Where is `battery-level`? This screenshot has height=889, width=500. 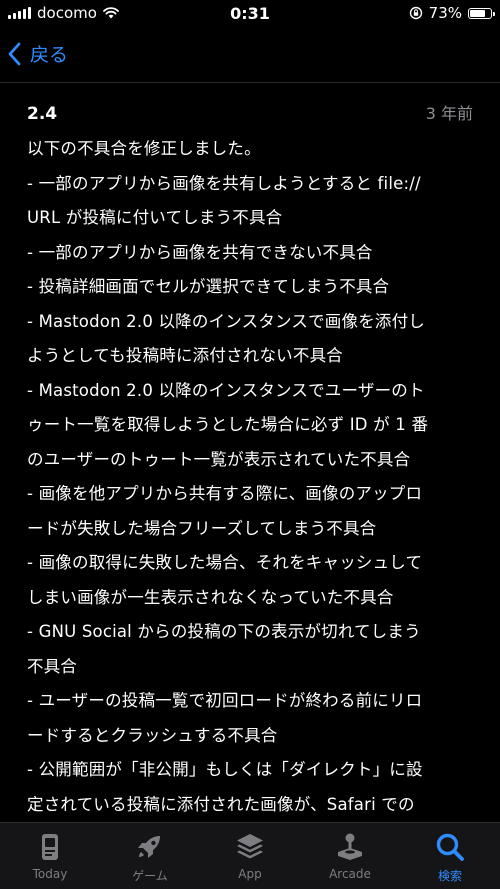 battery-level is located at coordinates (477, 13).